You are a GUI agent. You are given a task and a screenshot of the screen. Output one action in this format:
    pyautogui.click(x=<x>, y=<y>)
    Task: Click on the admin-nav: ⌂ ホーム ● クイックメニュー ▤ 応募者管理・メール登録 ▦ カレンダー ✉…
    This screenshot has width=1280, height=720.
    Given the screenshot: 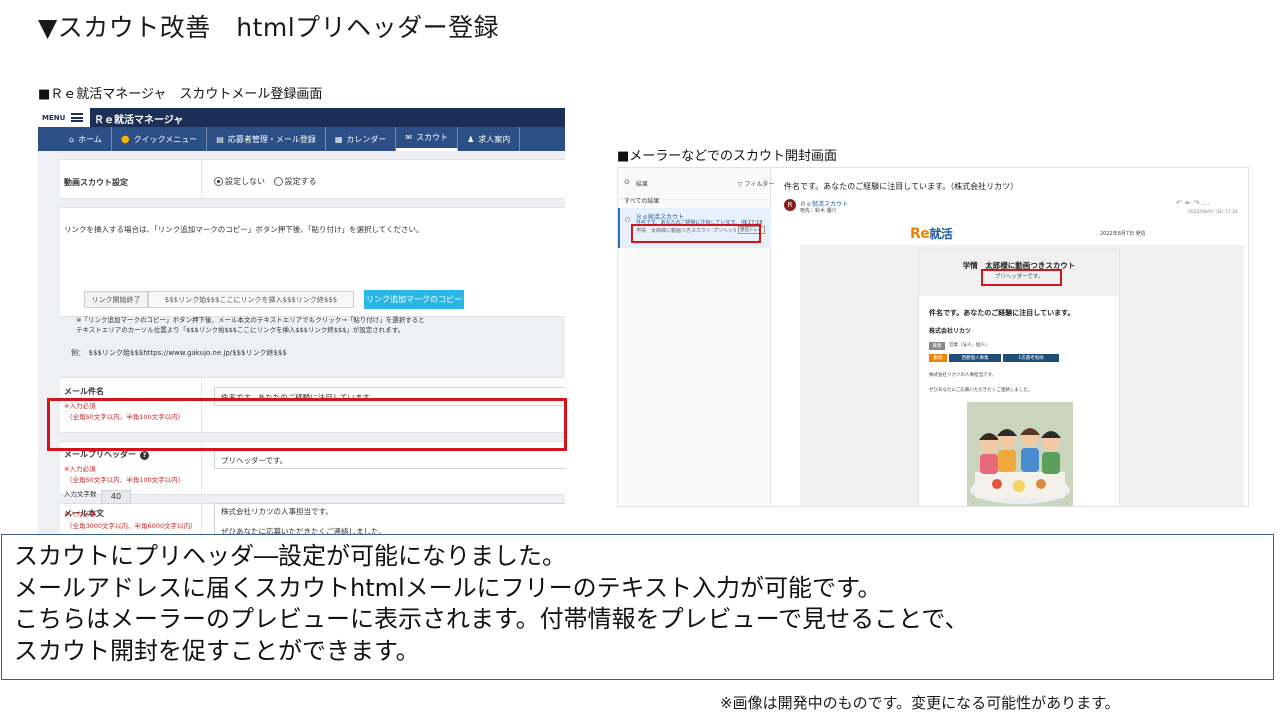 What is the action you would take?
    pyautogui.click(x=301, y=139)
    